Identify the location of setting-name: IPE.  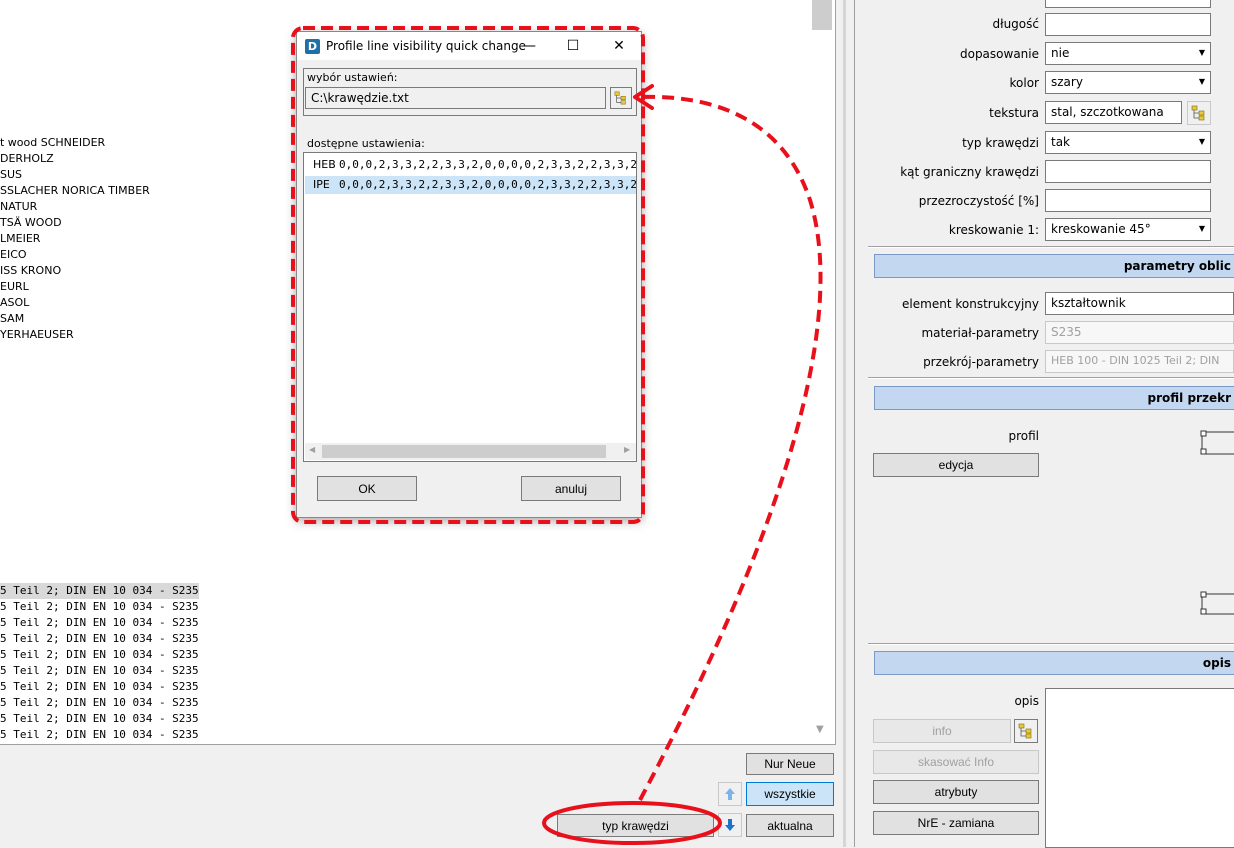
(321, 184).